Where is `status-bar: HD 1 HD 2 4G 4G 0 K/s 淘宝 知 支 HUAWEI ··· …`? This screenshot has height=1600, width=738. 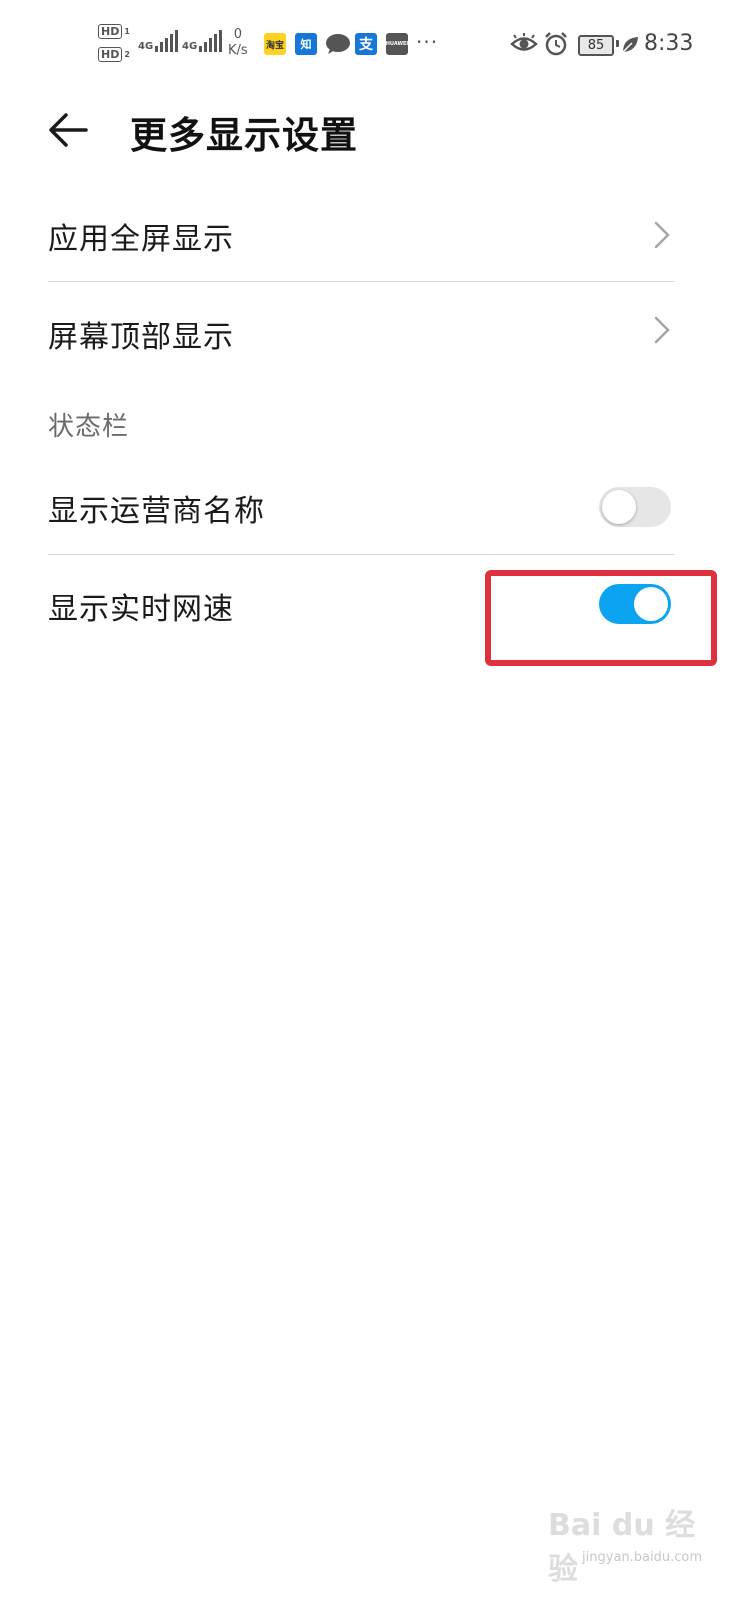 status-bar: HD 1 HD 2 4G 4G 0 K/s 淘宝 知 支 HUAWEI ··· … is located at coordinates (369, 45).